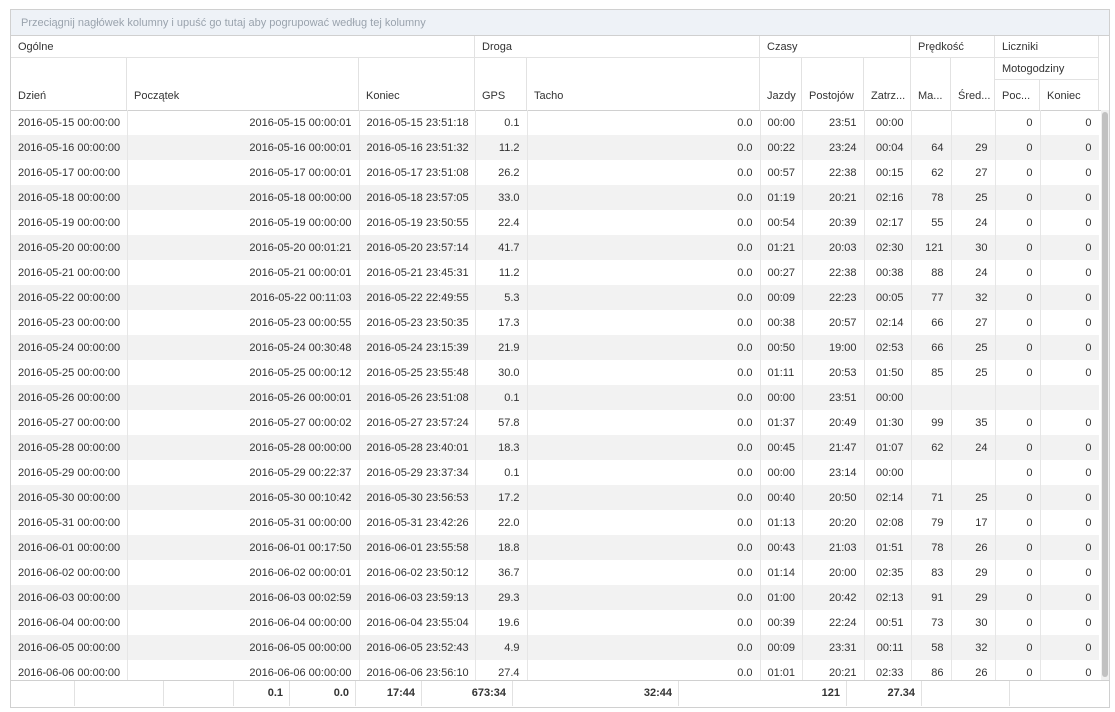 Image resolution: width=1115 pixels, height=712 pixels. I want to click on cell-halts: 01:30, so click(888, 422).